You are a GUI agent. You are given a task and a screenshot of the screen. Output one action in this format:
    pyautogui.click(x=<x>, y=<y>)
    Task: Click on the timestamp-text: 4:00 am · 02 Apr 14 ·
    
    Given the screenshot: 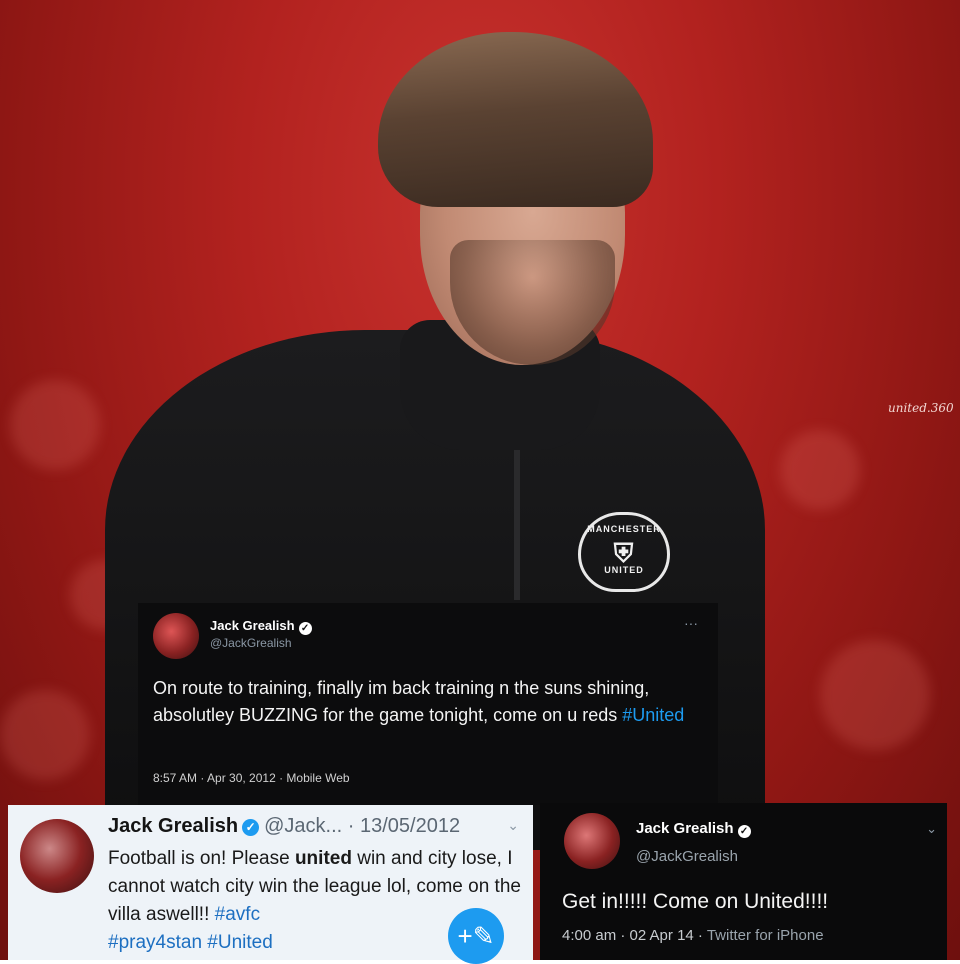 What is the action you would take?
    pyautogui.click(x=634, y=935)
    